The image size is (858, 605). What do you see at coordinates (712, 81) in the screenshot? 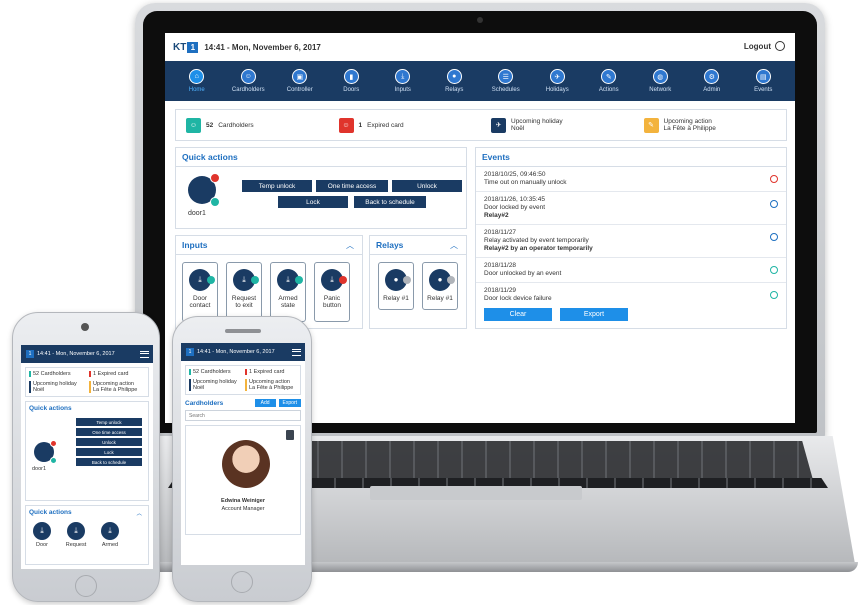
I see `nav-admin: ⚙ Admin` at bounding box center [712, 81].